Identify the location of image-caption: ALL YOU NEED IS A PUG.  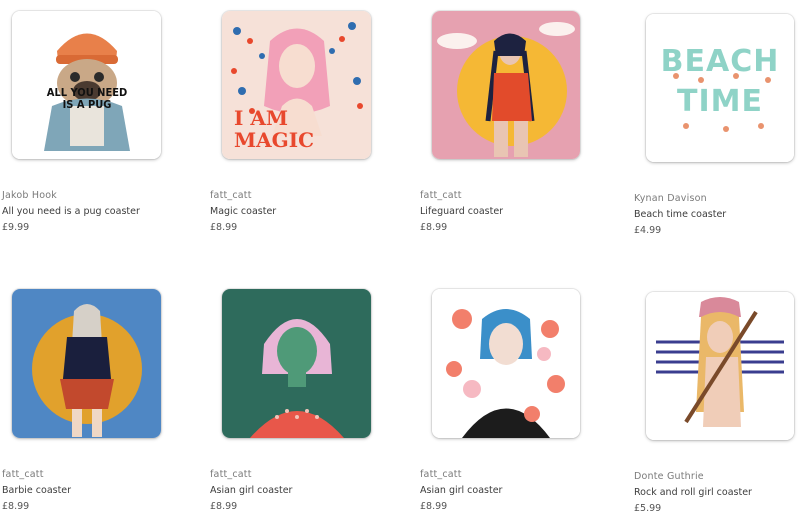
(87, 98).